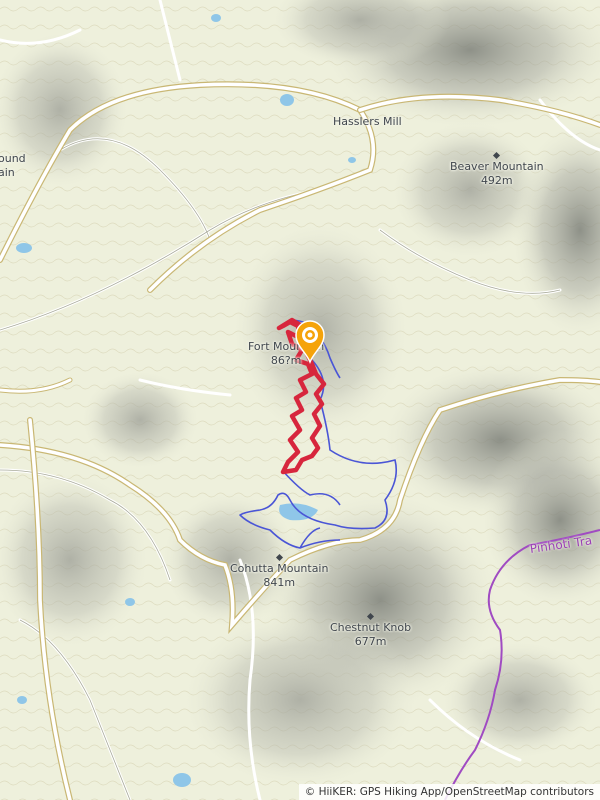  What do you see at coordinates (496, 180) in the screenshot?
I see `peak-elevation: 492m` at bounding box center [496, 180].